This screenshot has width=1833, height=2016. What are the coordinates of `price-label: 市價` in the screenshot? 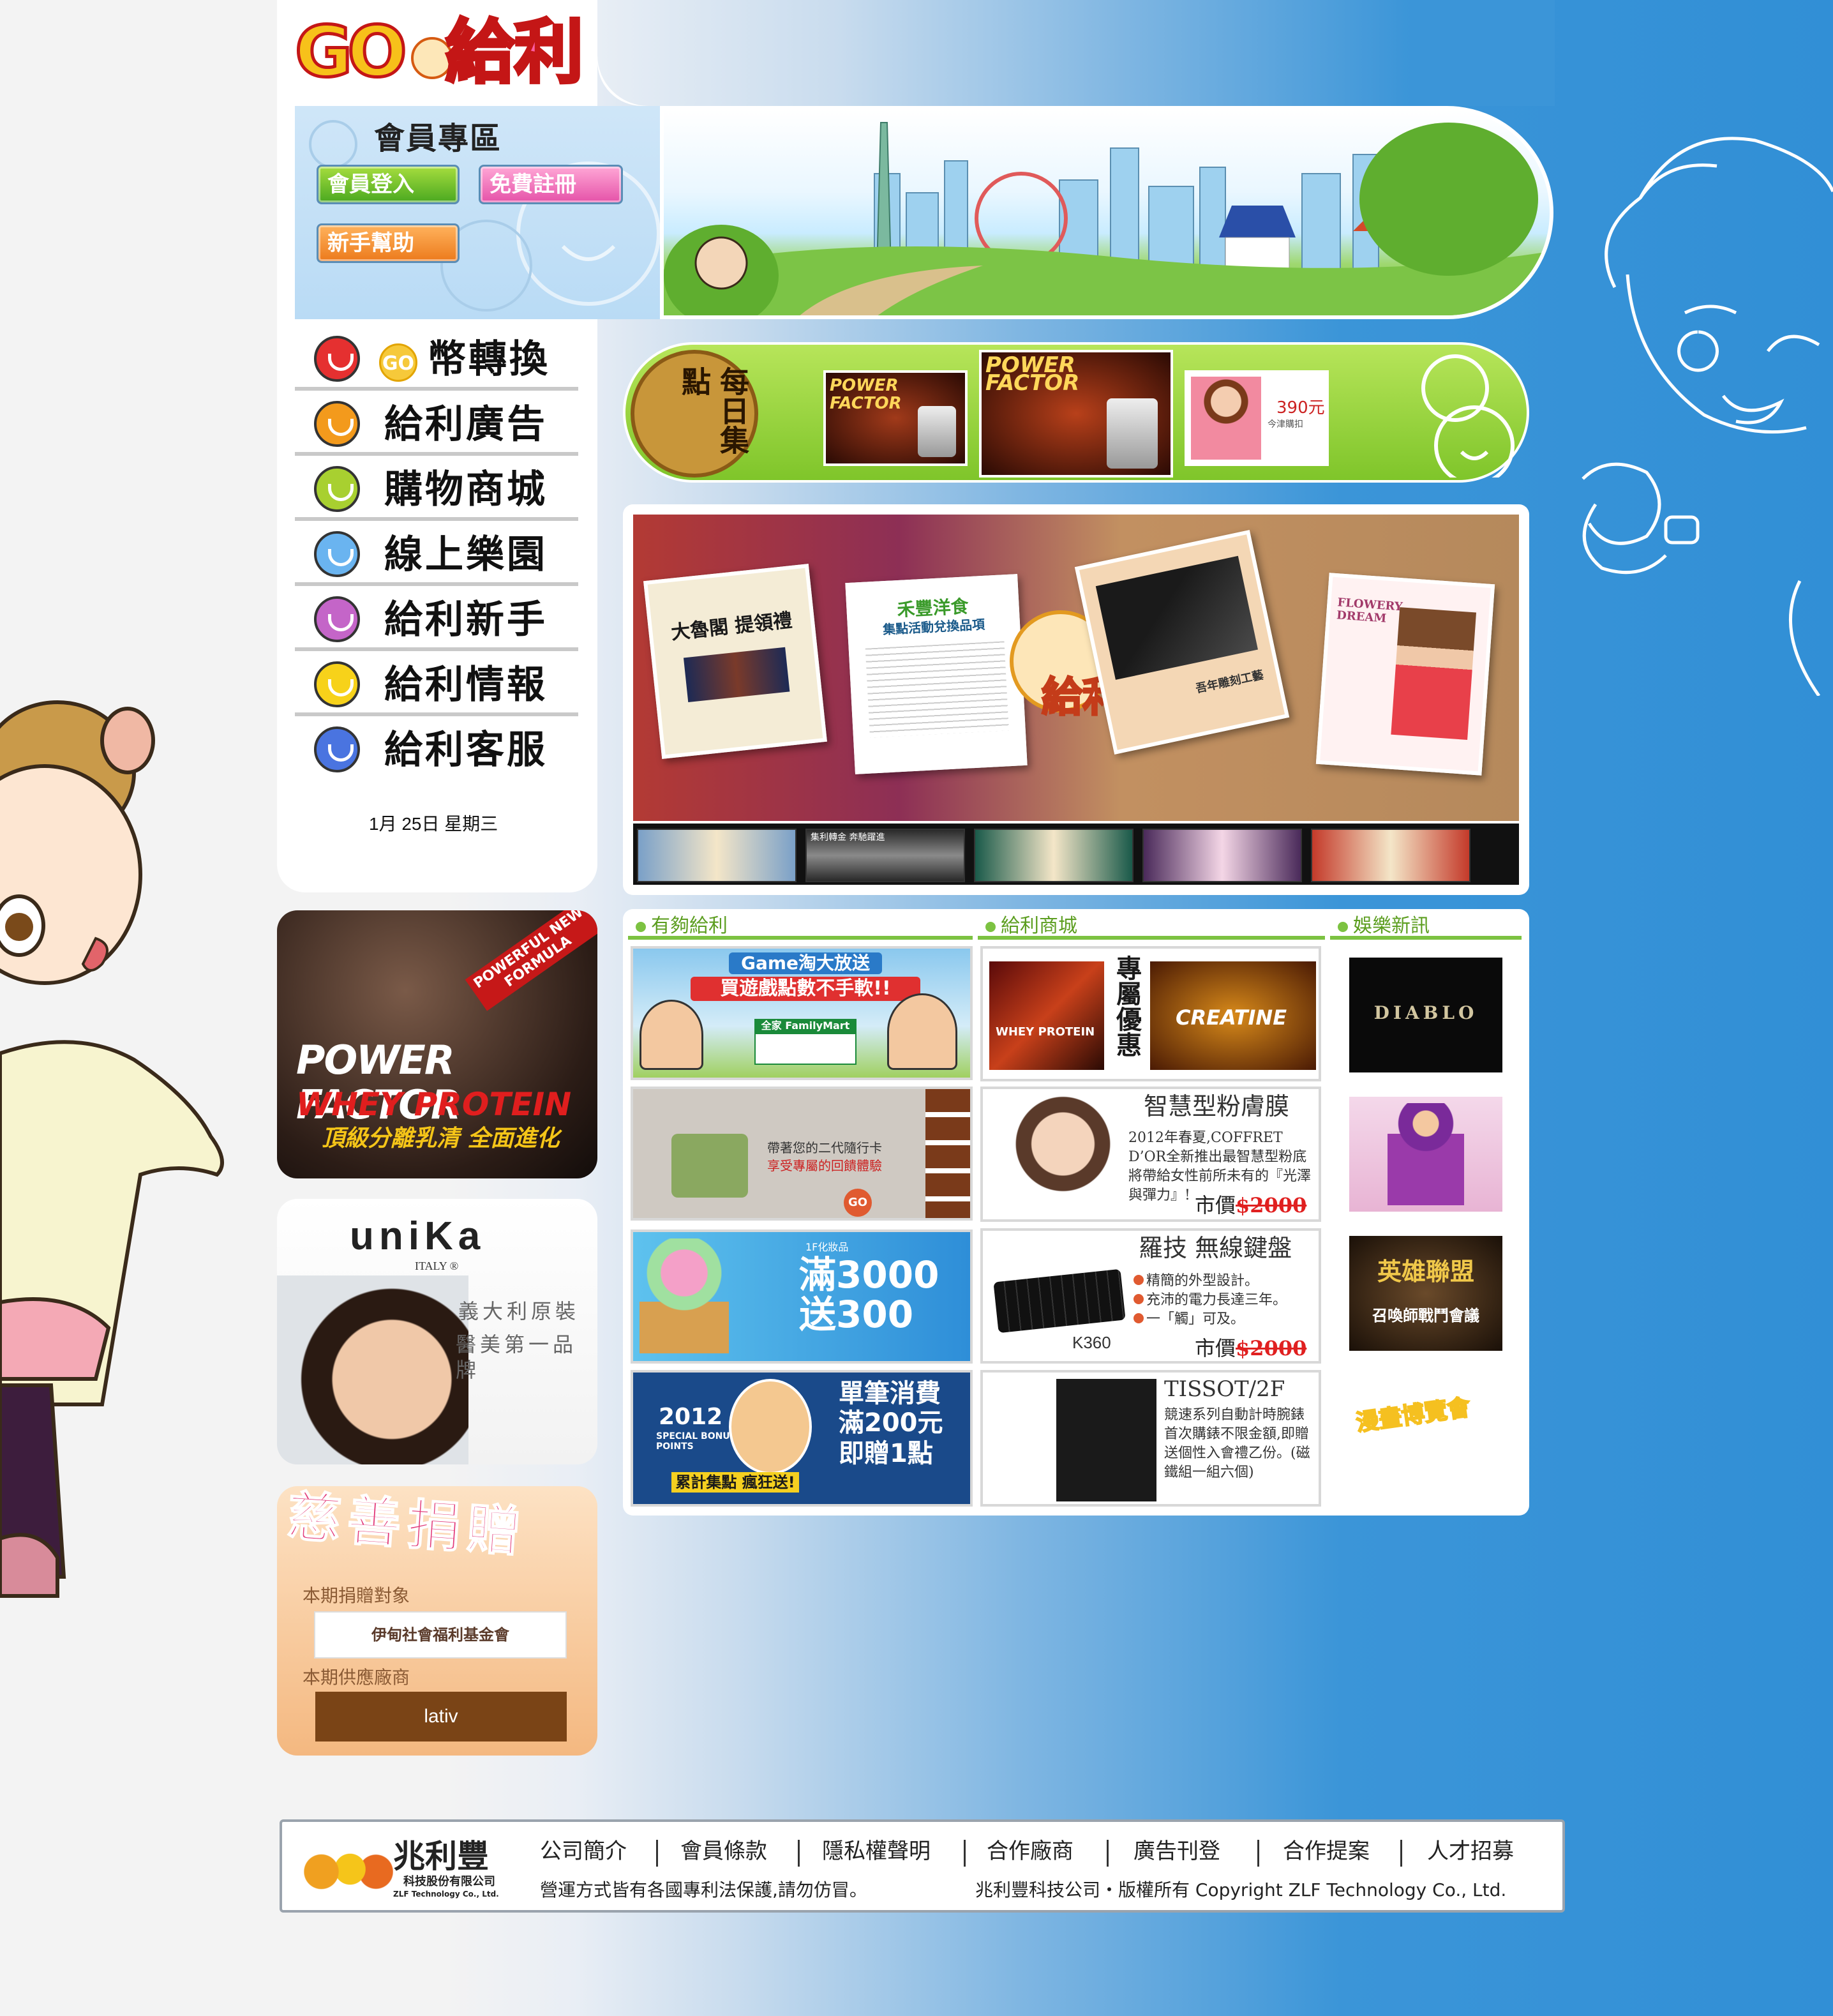 It's located at (1215, 1205).